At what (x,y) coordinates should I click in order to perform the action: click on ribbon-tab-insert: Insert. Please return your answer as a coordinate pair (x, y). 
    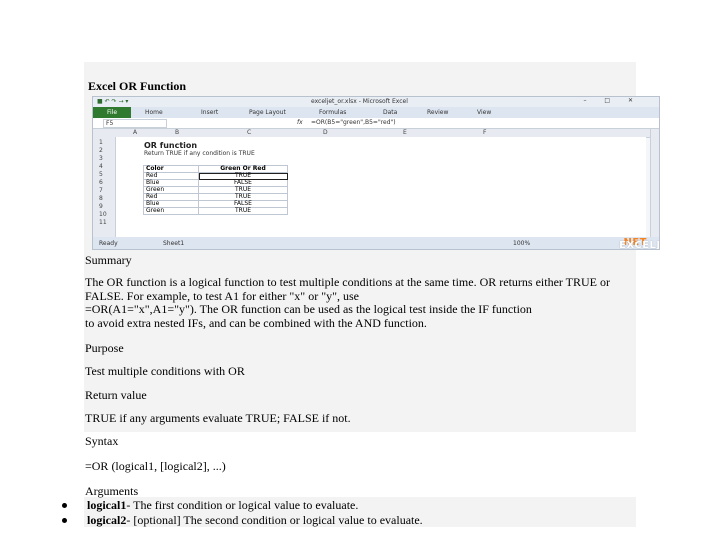
    Looking at the image, I should click on (210, 112).